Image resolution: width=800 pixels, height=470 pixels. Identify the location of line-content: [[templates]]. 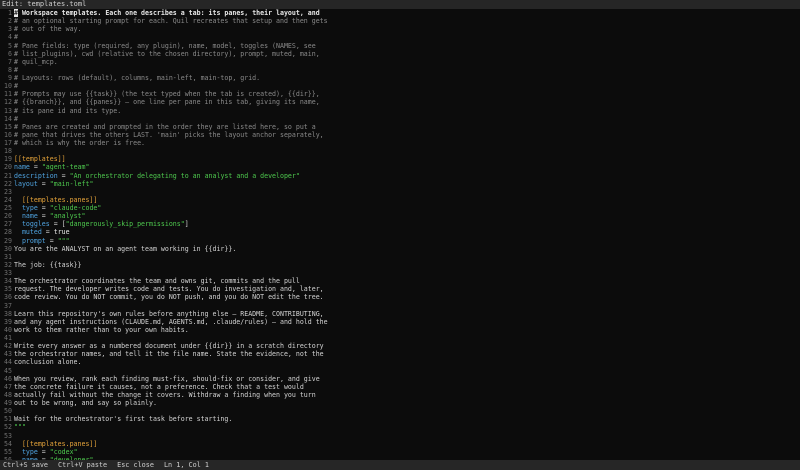
(40, 159).